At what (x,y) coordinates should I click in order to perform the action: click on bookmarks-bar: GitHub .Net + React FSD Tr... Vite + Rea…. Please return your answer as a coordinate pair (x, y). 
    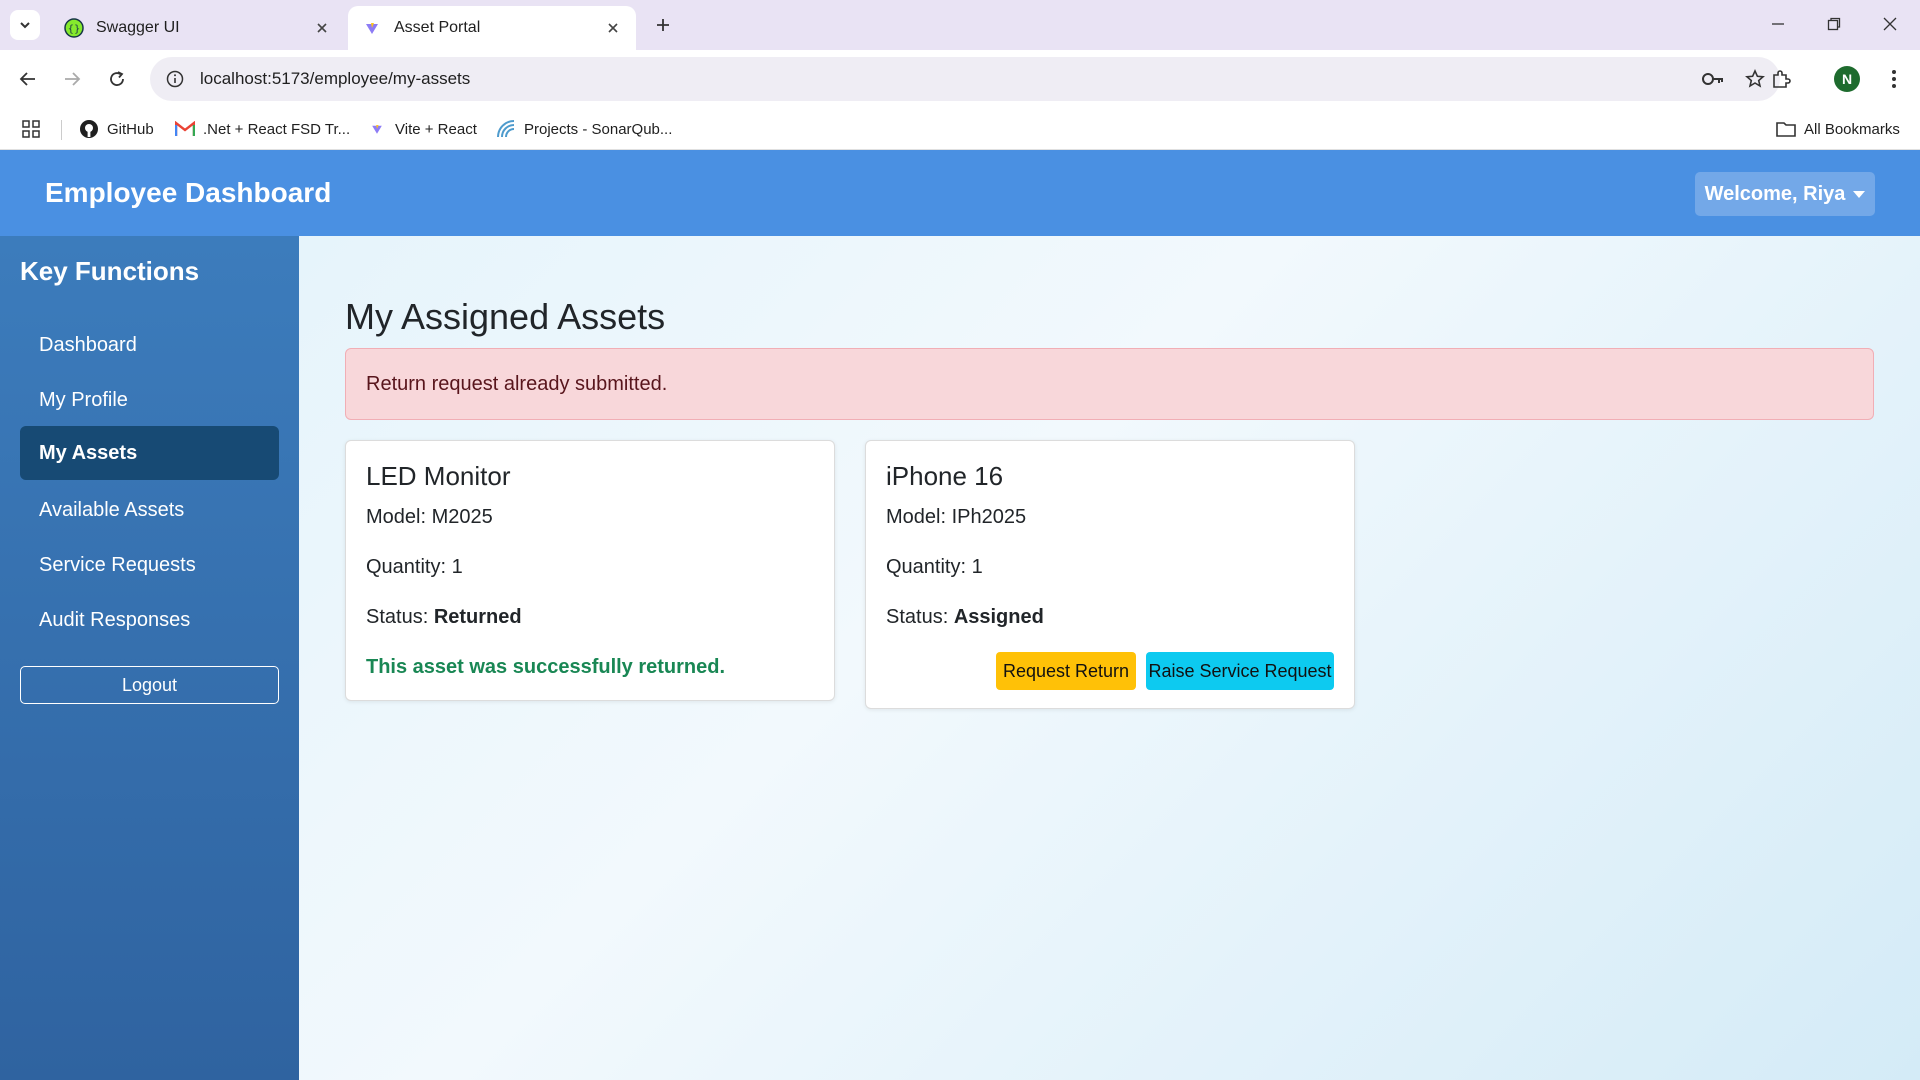
    Looking at the image, I should click on (960, 129).